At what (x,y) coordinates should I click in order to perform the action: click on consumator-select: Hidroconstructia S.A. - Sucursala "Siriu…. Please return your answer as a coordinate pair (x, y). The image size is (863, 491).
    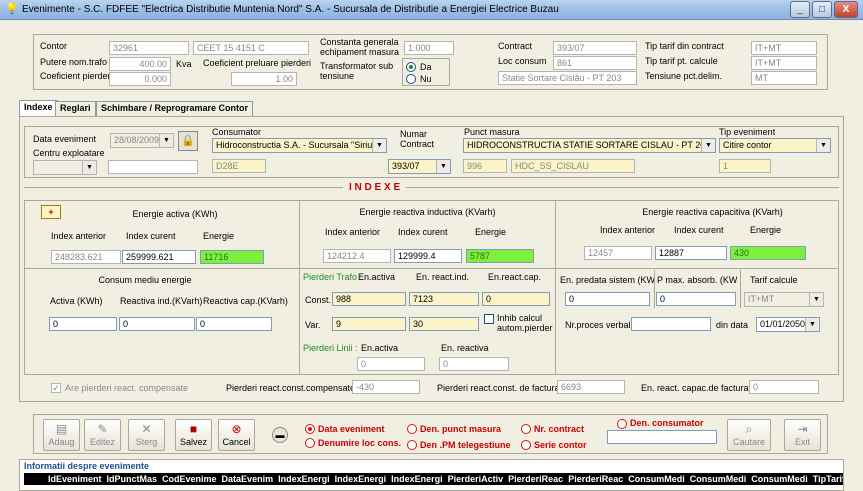
    Looking at the image, I should click on (299, 145).